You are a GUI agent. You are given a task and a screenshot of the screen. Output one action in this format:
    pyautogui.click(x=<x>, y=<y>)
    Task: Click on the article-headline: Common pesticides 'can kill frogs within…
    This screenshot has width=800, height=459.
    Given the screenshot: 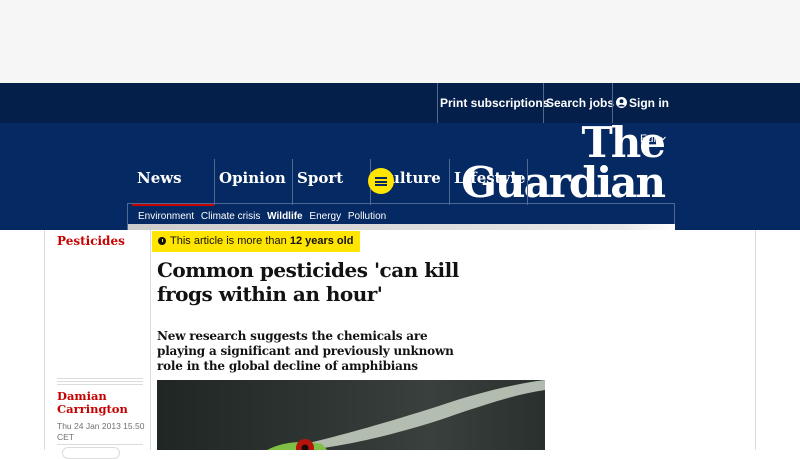 What is the action you would take?
    pyautogui.click(x=308, y=282)
    